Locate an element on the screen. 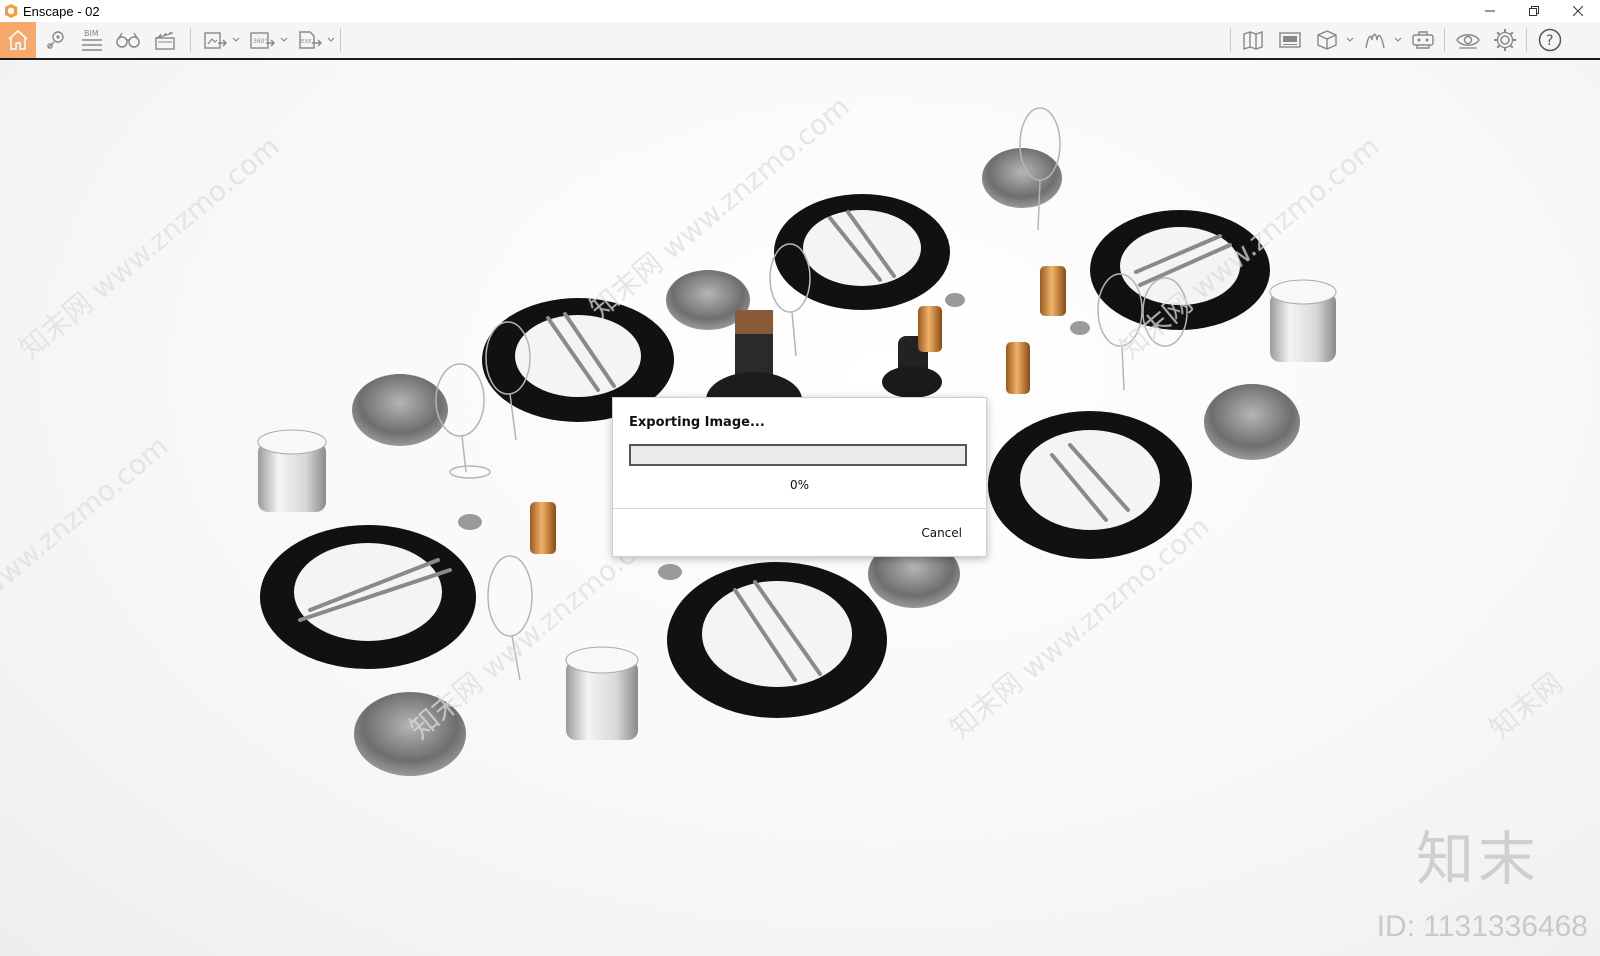  presentation-button is located at coordinates (1290, 40).